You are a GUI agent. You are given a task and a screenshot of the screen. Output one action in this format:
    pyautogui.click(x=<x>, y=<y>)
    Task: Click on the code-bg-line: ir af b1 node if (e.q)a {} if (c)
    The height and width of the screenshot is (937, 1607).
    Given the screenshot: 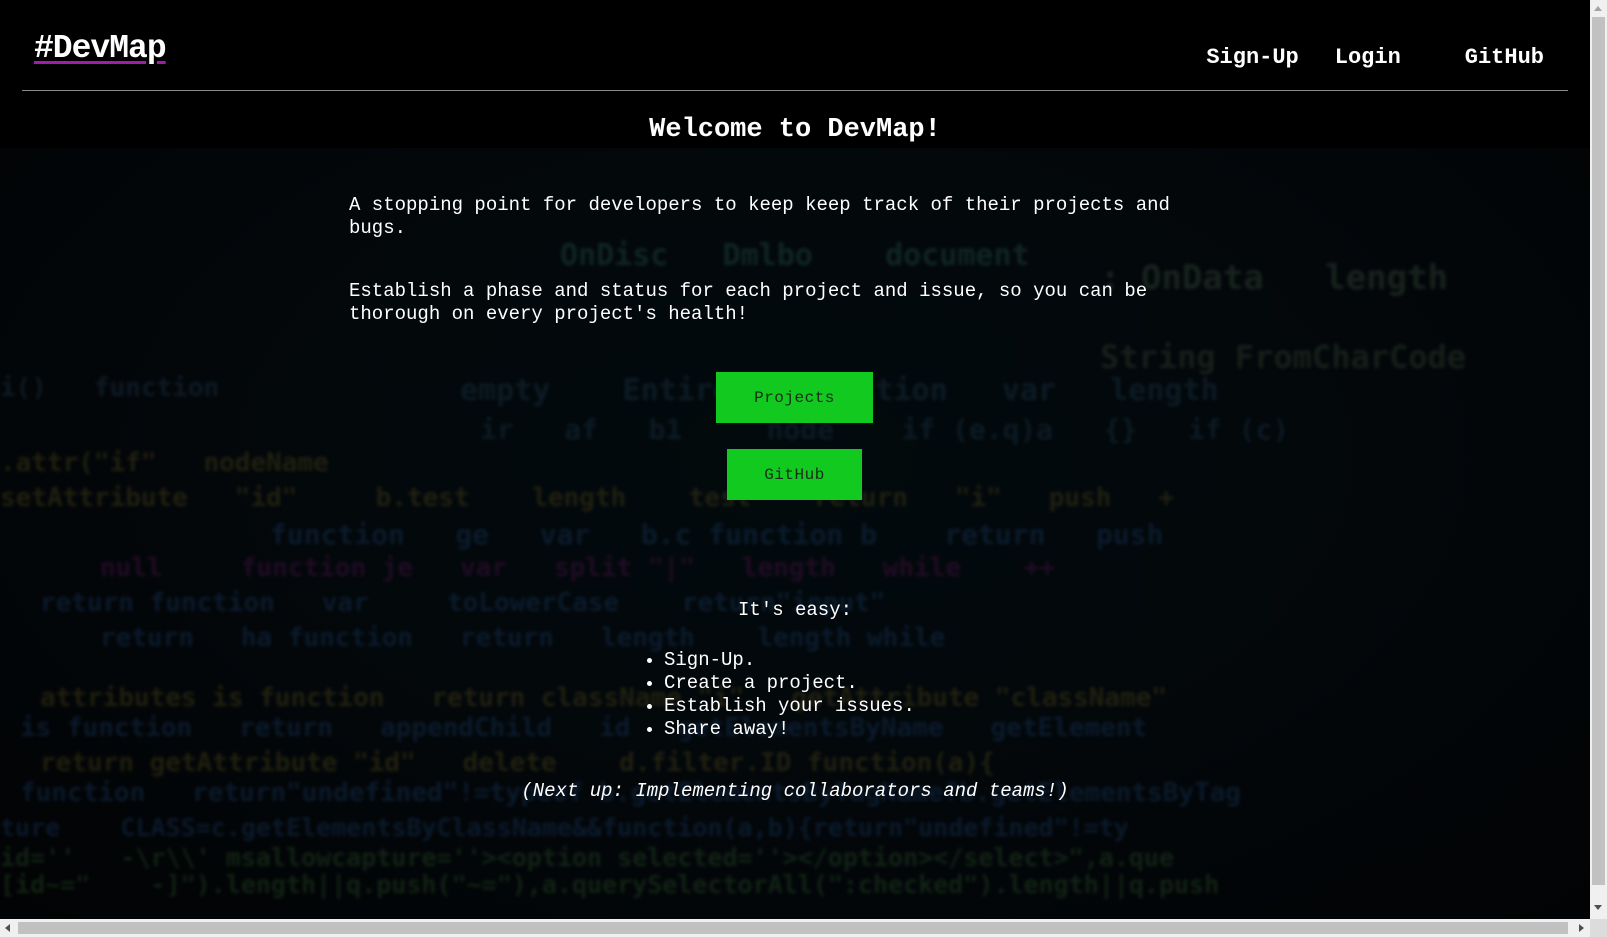 What is the action you would take?
    pyautogui.click(x=885, y=429)
    